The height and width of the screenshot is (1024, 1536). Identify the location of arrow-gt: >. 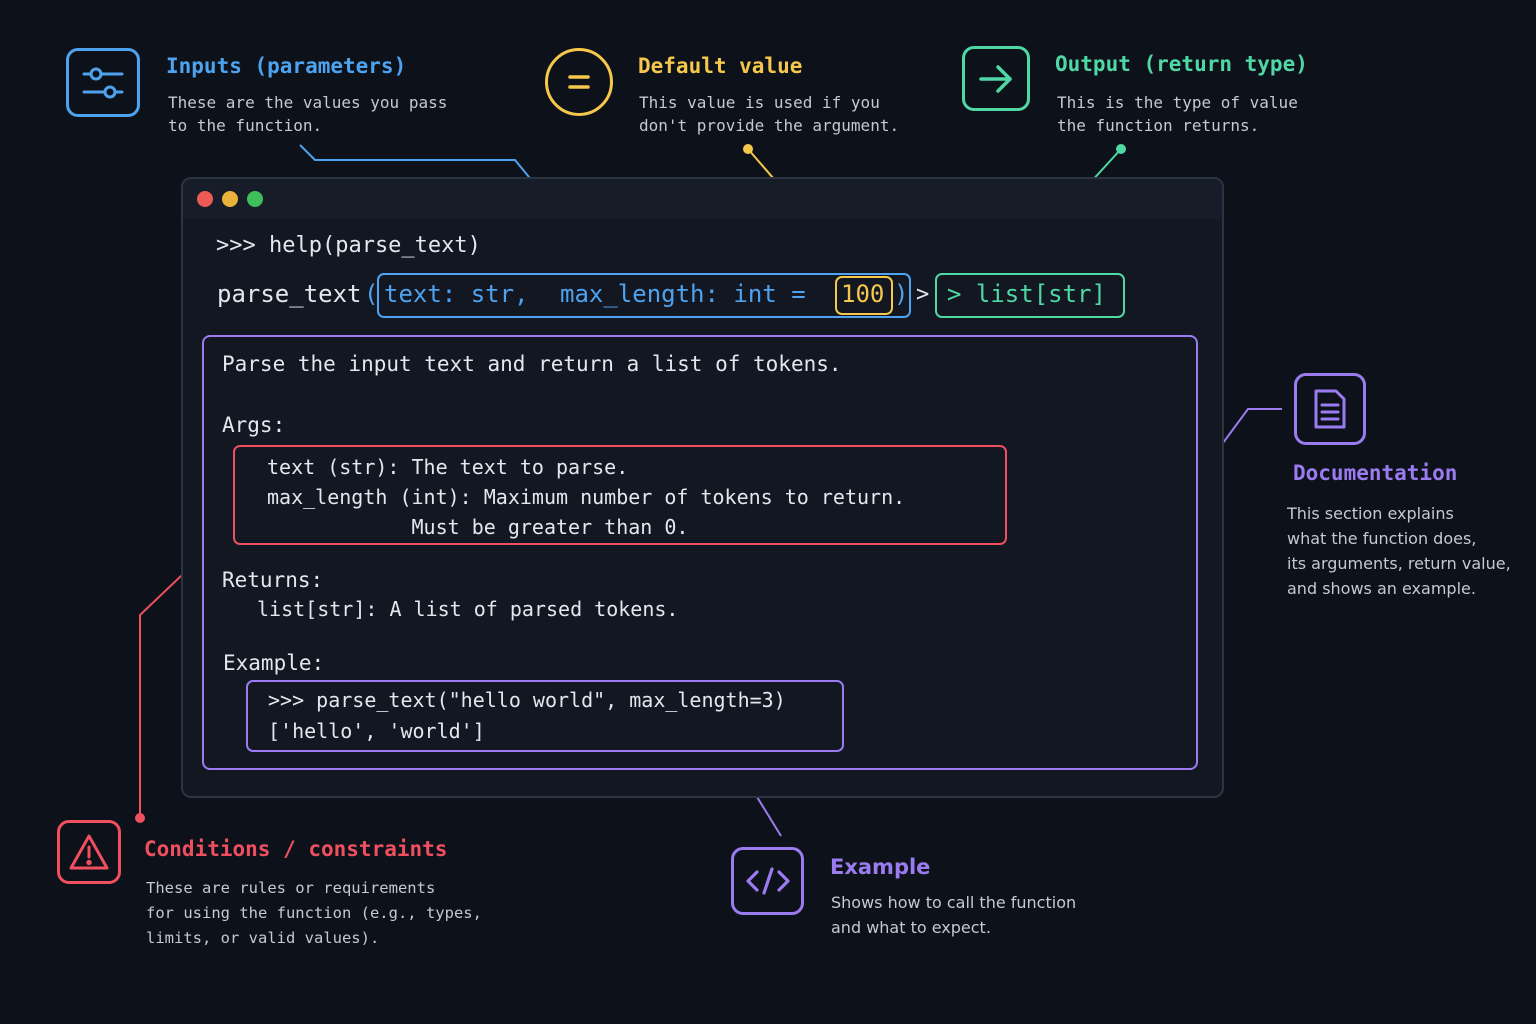
(923, 294).